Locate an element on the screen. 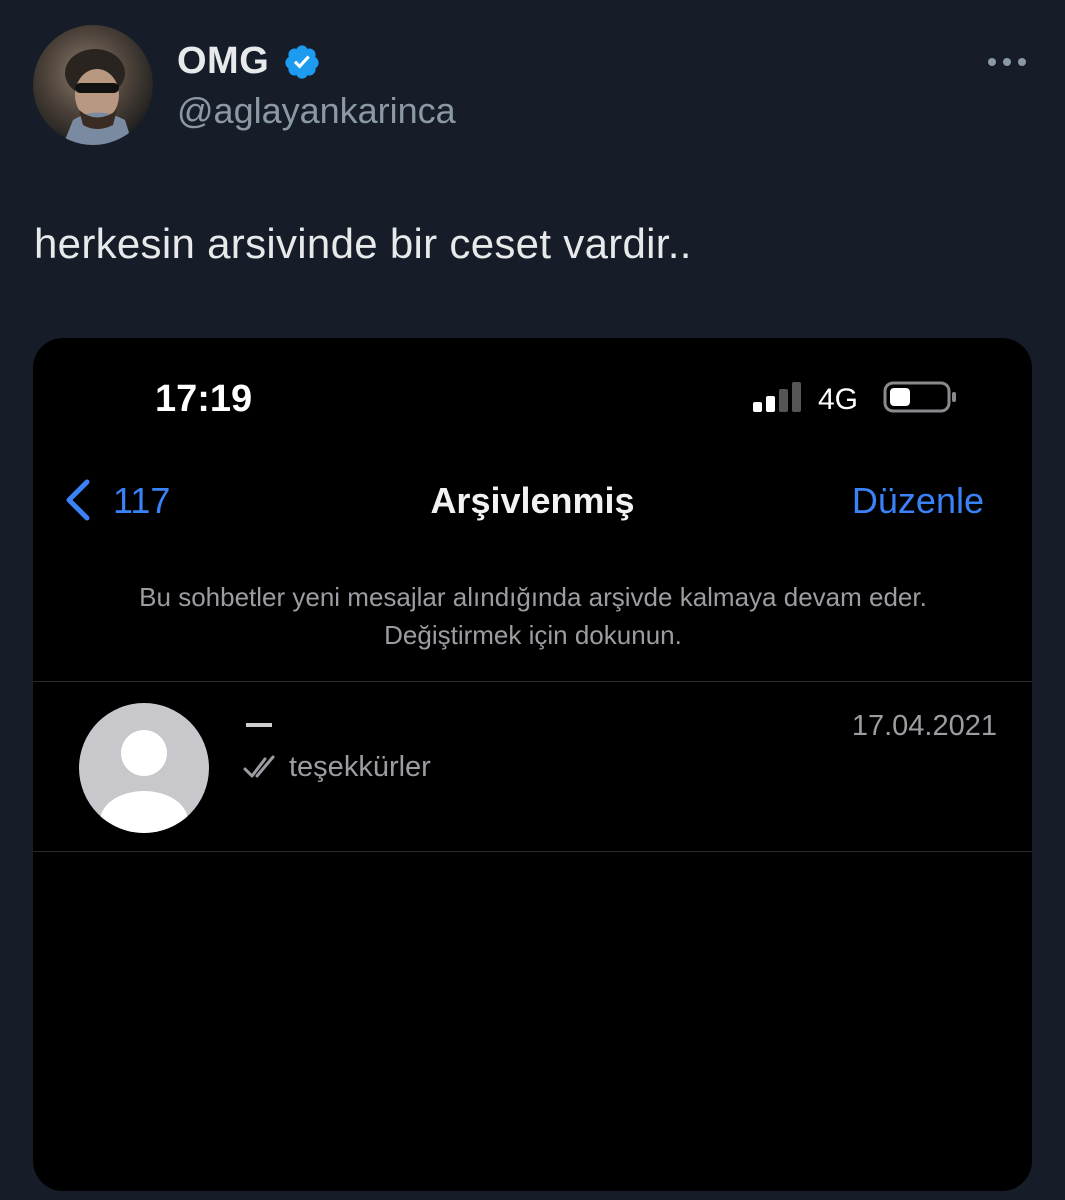 Image resolution: width=1065 pixels, height=1200 pixels. author-avatar is located at coordinates (93, 85).